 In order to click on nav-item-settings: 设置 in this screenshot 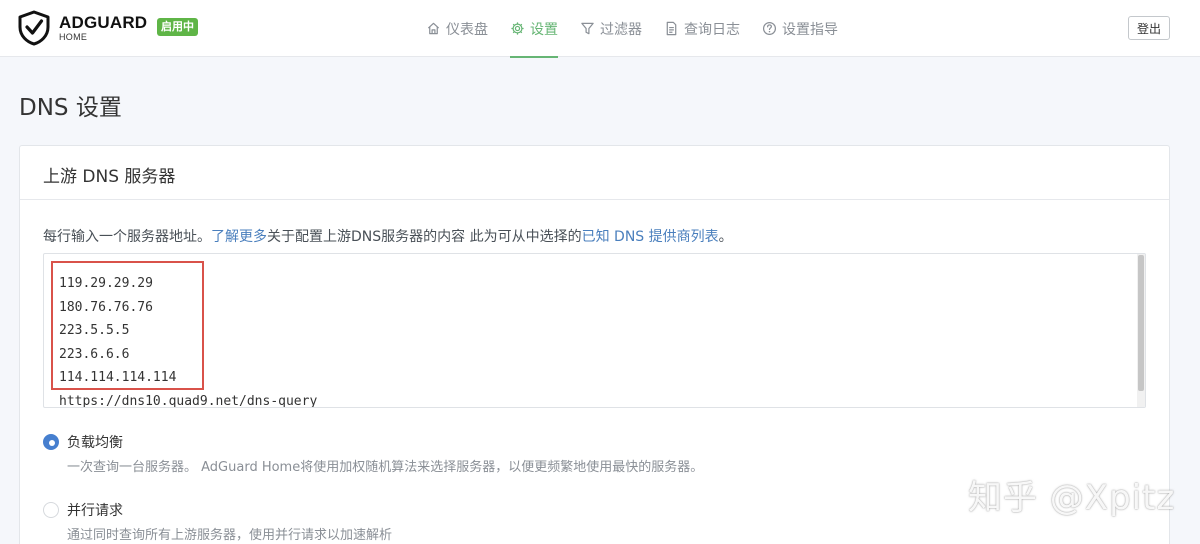, I will do `click(534, 29)`.